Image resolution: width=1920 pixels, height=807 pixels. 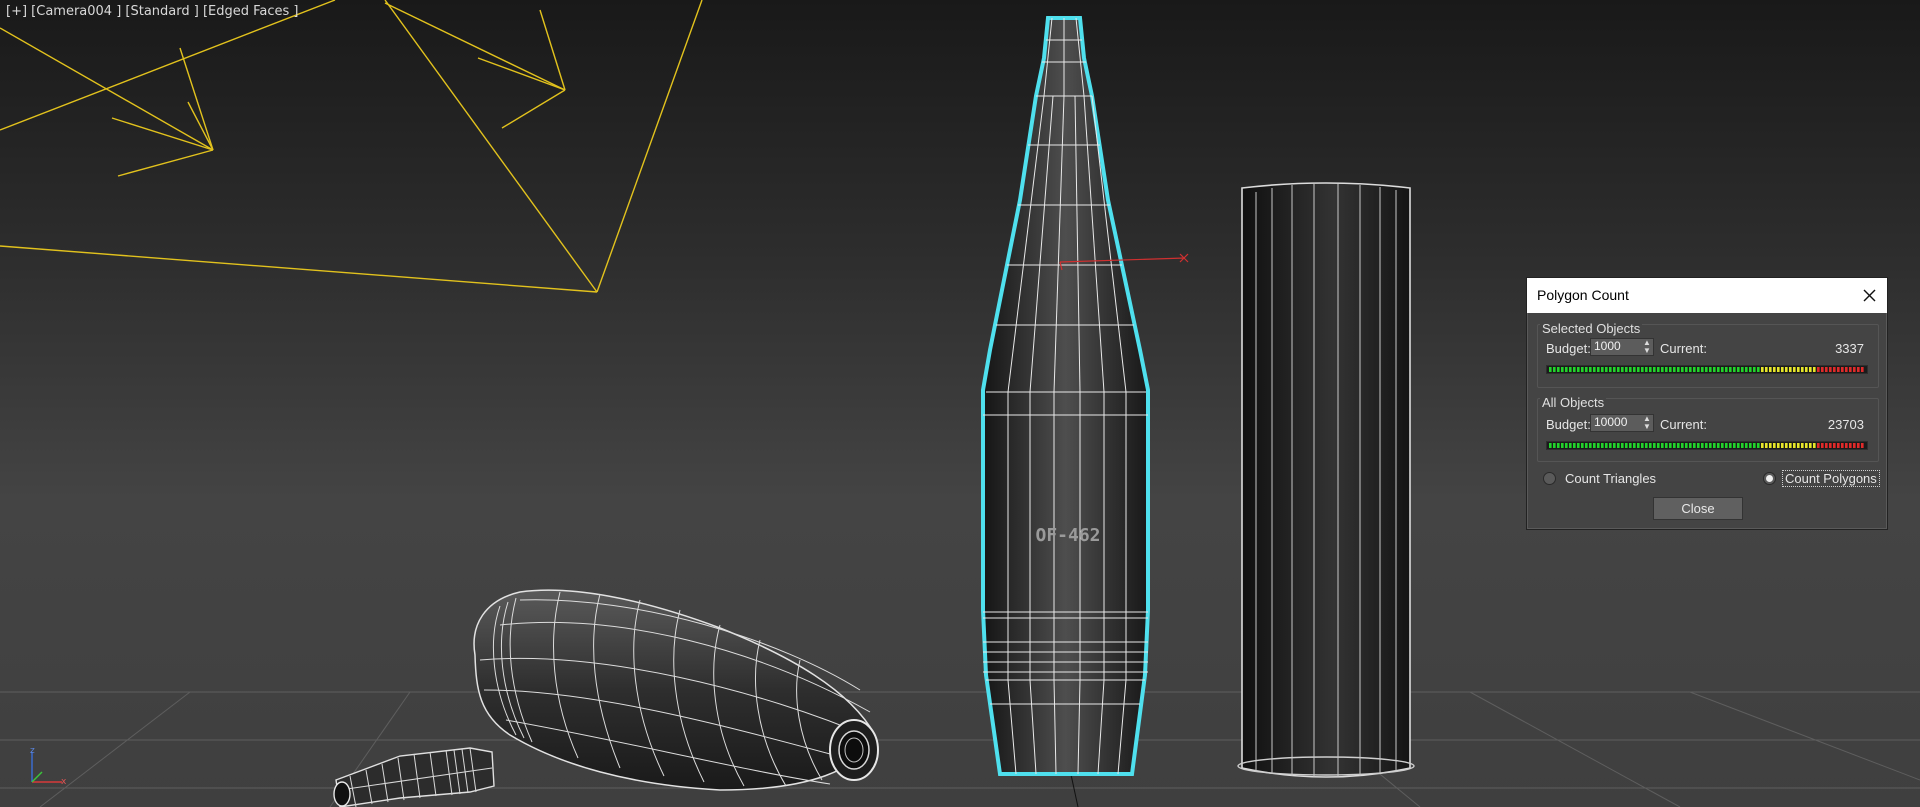 I want to click on count-polygons-radio, so click(x=1769, y=478).